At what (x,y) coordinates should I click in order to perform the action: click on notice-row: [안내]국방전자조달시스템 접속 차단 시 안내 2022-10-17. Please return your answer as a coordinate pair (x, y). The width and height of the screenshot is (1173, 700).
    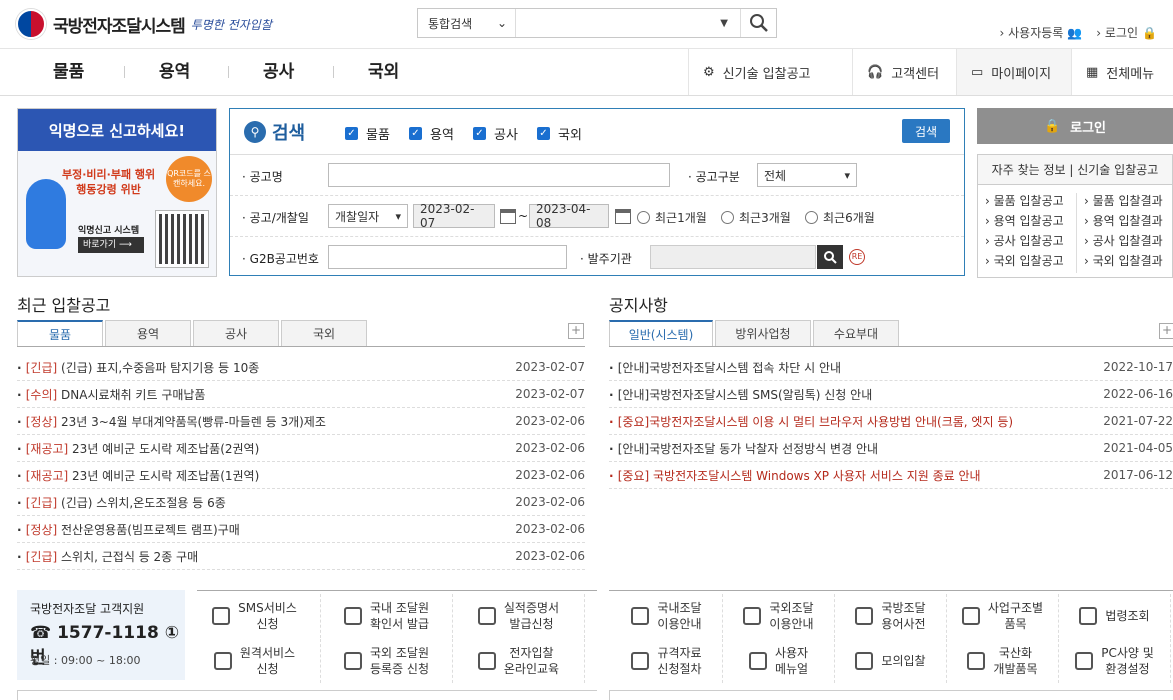
    Looking at the image, I should click on (891, 367).